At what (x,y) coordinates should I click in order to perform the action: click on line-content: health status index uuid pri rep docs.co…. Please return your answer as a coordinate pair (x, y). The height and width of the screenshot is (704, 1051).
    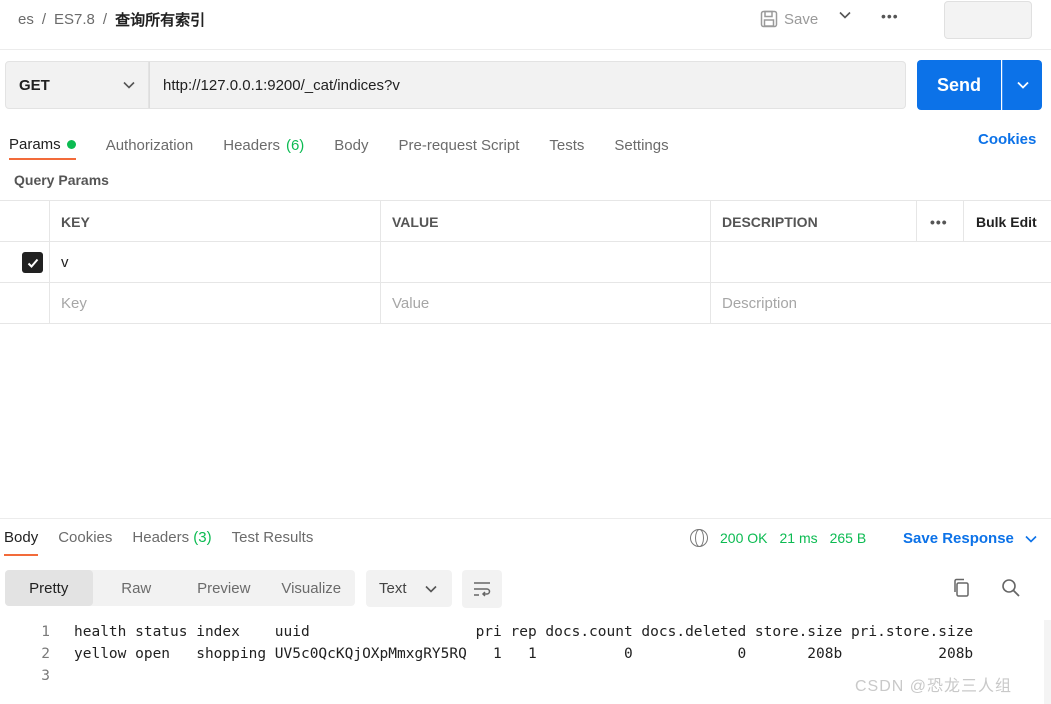
    Looking at the image, I should click on (524, 632).